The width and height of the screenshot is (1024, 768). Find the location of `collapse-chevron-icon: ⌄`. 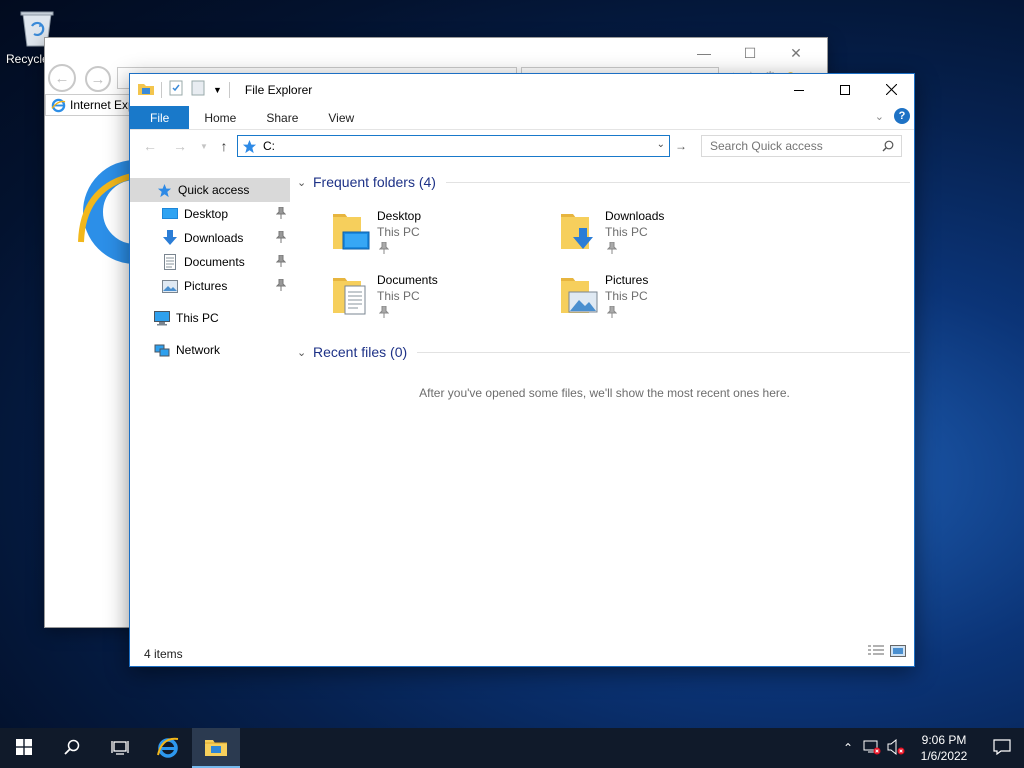

collapse-chevron-icon: ⌄ is located at coordinates (302, 352).